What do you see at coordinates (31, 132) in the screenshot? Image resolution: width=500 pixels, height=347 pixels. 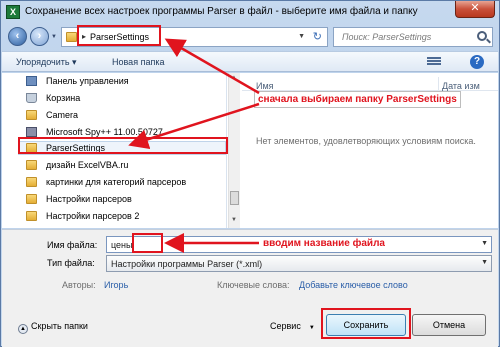 I see `app-icon` at bounding box center [31, 132].